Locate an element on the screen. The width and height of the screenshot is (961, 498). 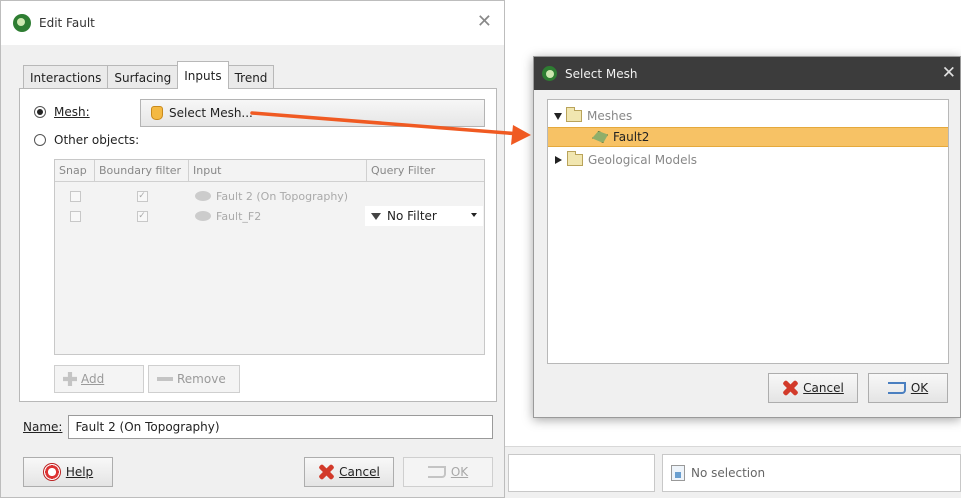
arrow-shaft is located at coordinates (386, 123).